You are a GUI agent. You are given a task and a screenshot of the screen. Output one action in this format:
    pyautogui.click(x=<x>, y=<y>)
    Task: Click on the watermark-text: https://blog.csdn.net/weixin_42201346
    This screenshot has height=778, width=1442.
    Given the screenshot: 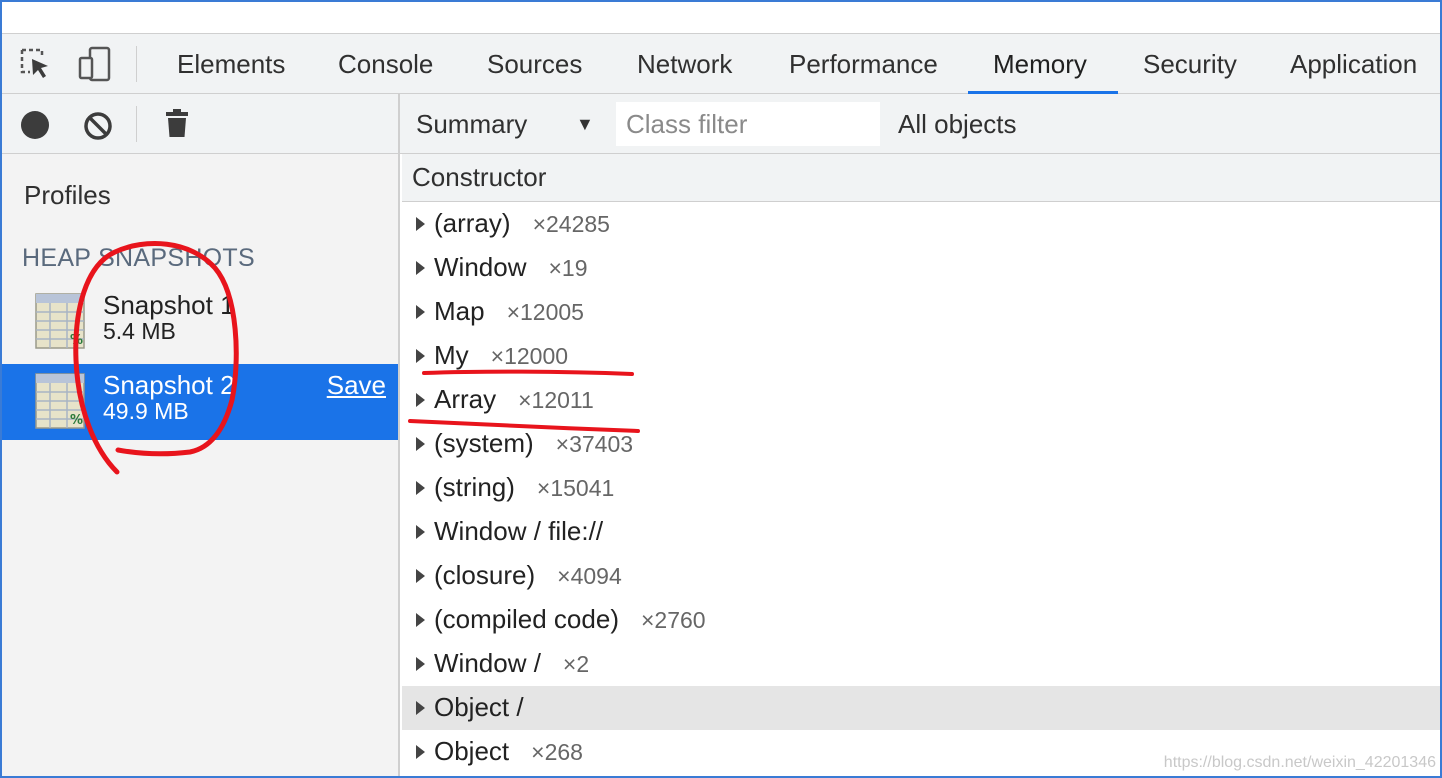 What is the action you would take?
    pyautogui.click(x=1299, y=762)
    